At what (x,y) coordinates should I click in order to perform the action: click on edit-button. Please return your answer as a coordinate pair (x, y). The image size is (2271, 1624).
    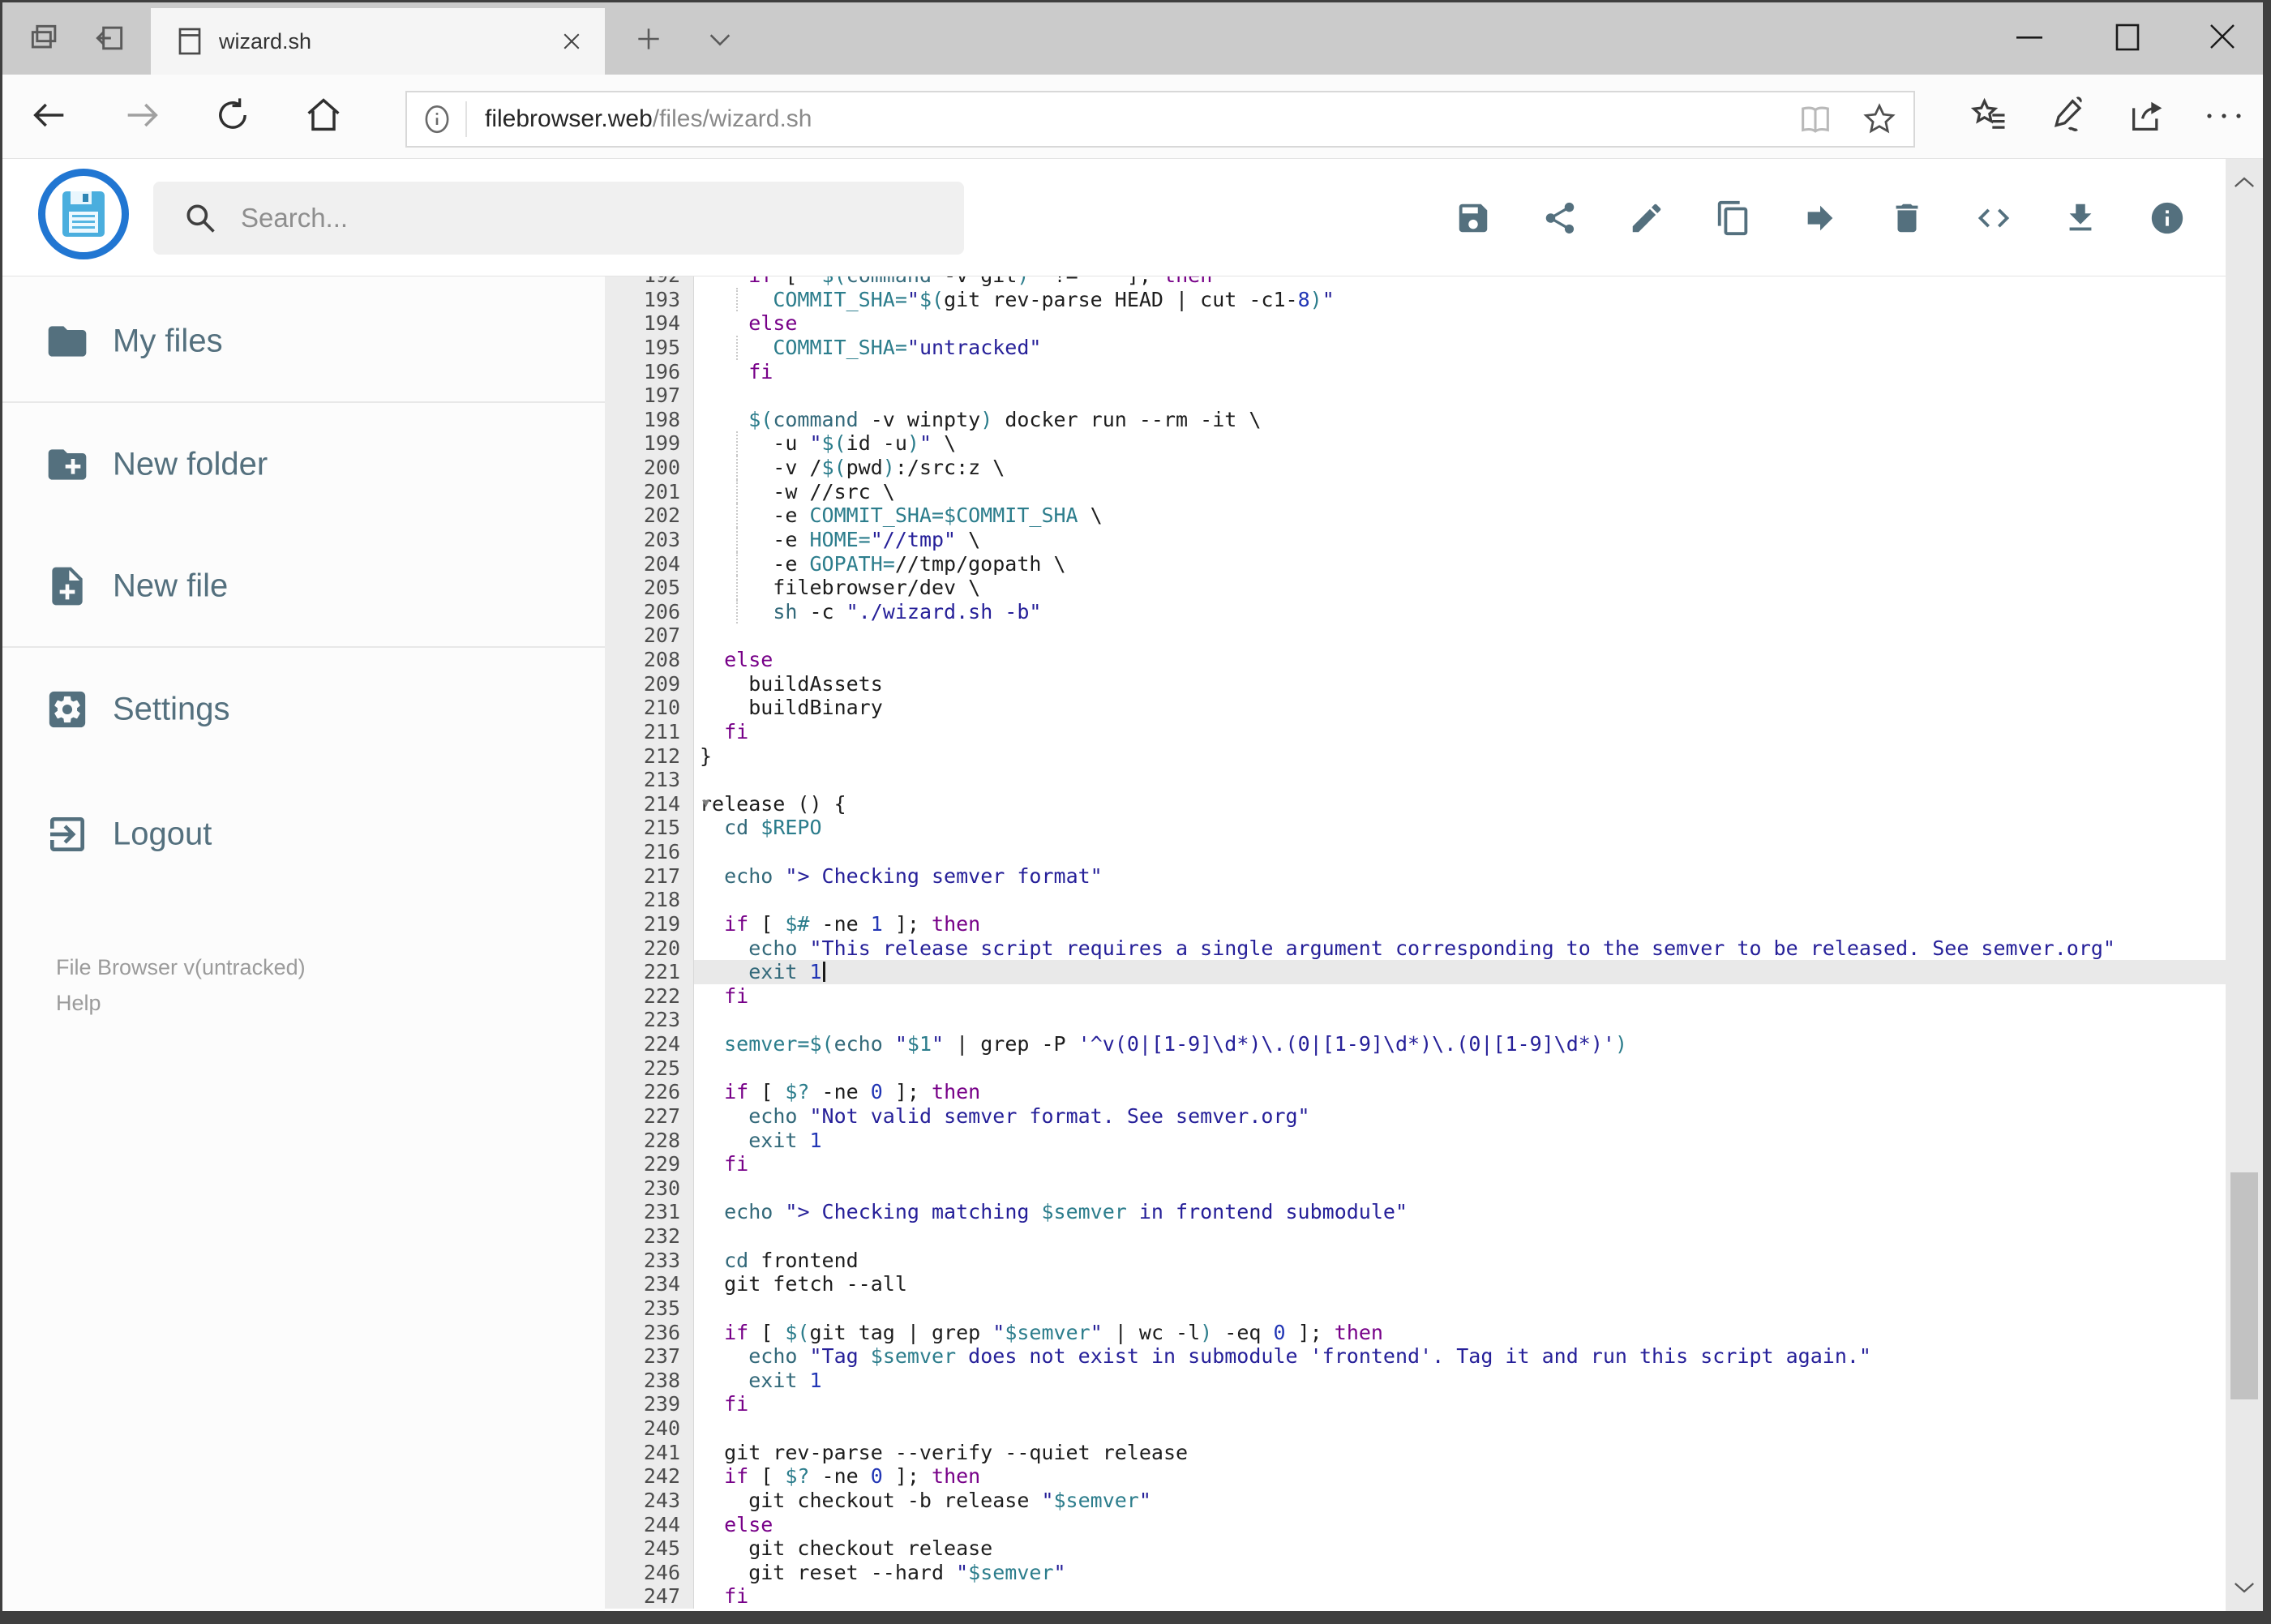
    Looking at the image, I should click on (1647, 218).